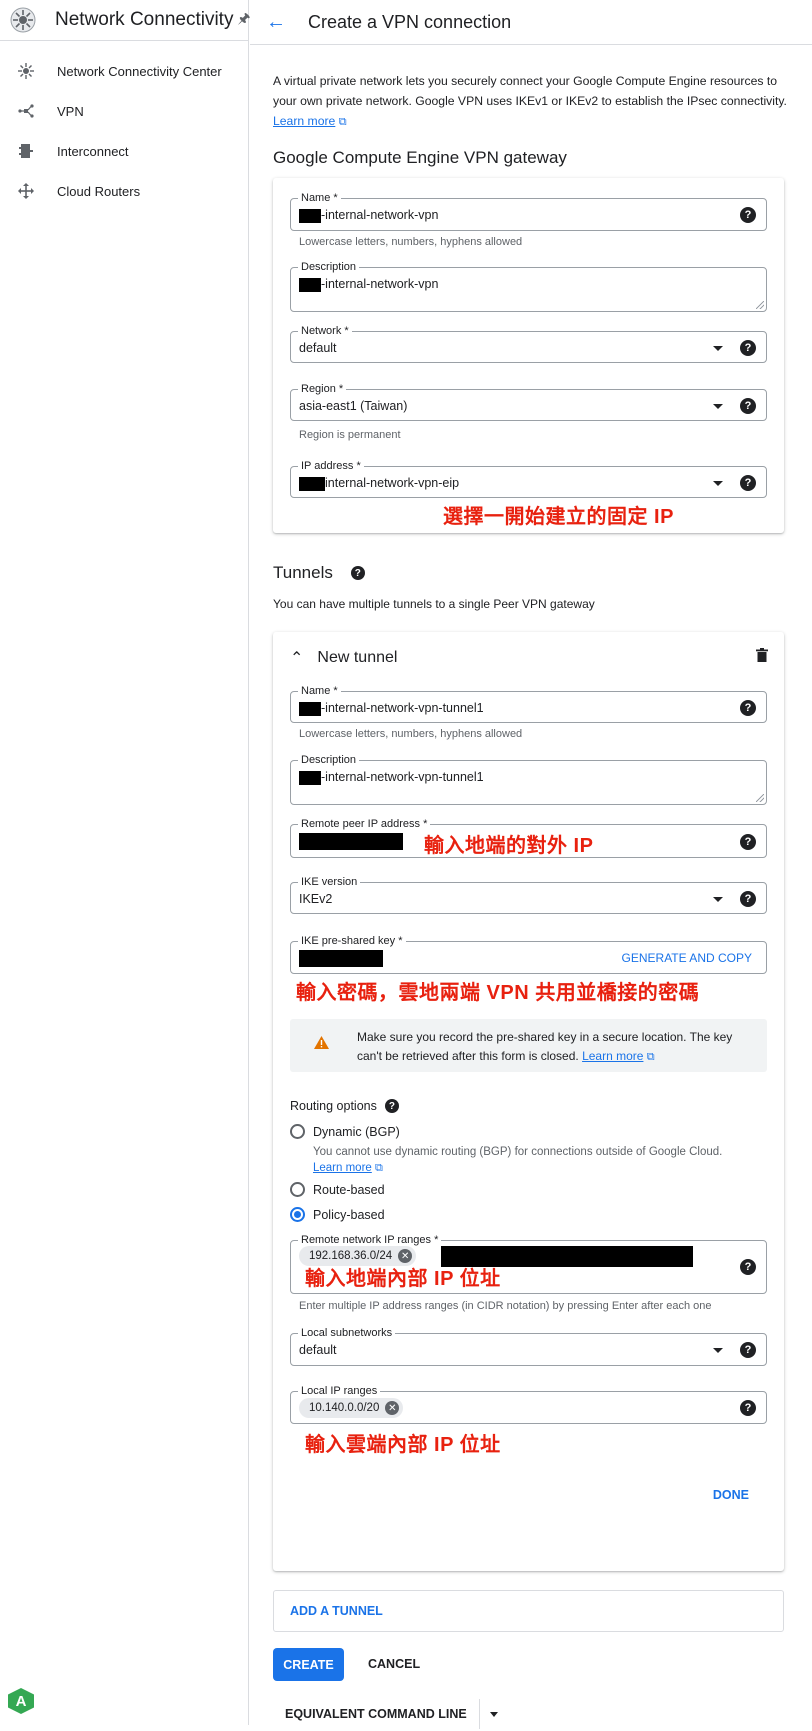  Describe the element at coordinates (21, 1701) in the screenshot. I see `avatar: A` at that location.